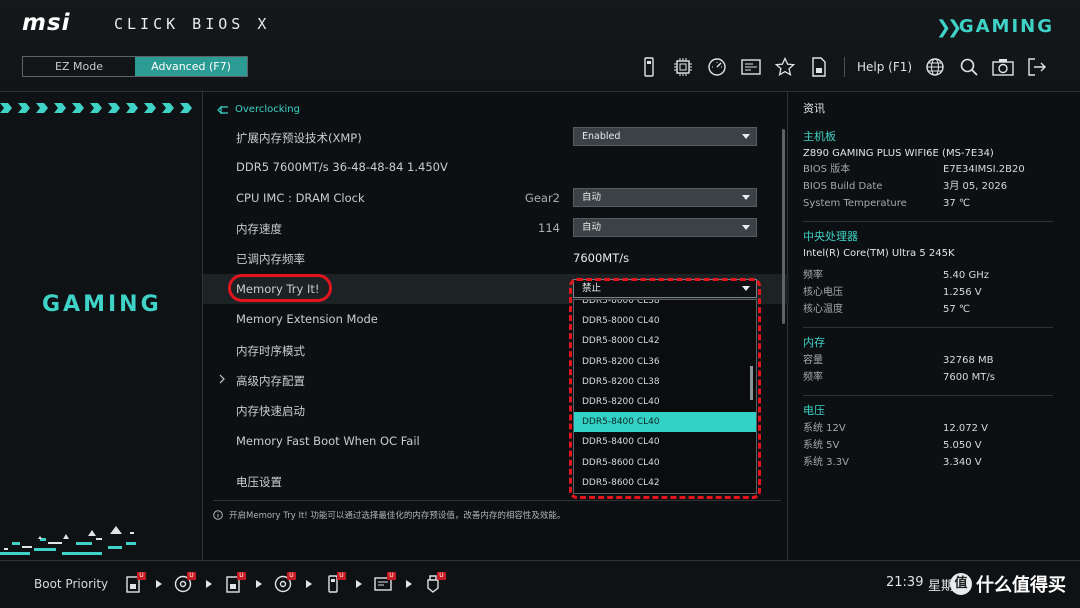  Describe the element at coordinates (957, 309) in the screenshot. I see `info-value: 57 ℃` at that location.